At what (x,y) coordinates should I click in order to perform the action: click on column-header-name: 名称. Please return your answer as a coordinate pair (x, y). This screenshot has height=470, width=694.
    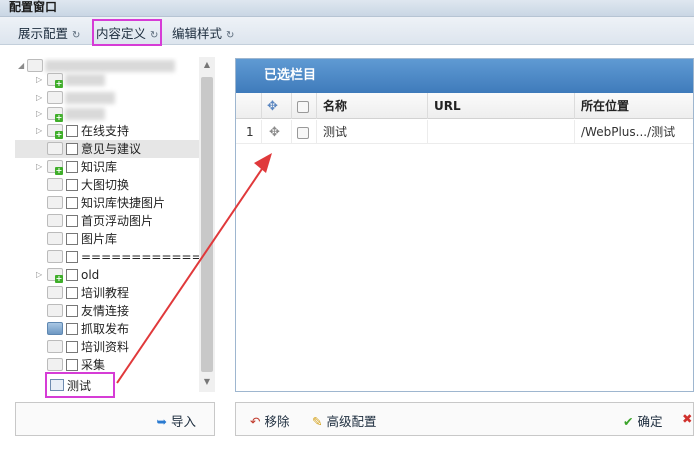
    Looking at the image, I should click on (372, 106).